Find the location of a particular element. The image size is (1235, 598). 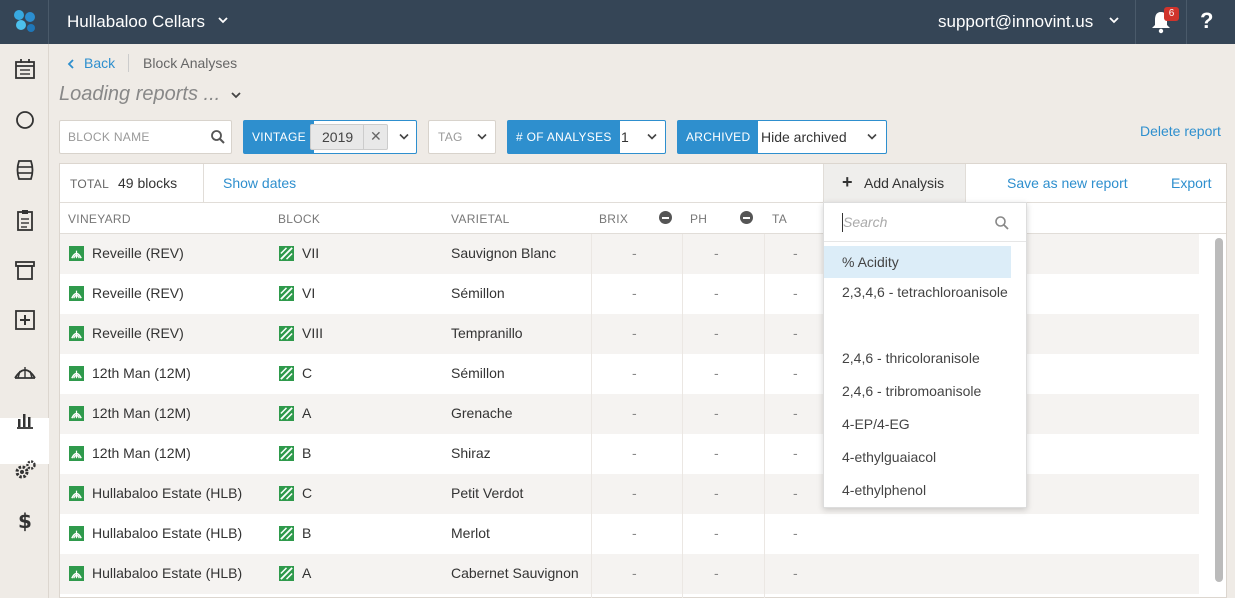

column-header-vineyard: VINEYARD is located at coordinates (99, 219).